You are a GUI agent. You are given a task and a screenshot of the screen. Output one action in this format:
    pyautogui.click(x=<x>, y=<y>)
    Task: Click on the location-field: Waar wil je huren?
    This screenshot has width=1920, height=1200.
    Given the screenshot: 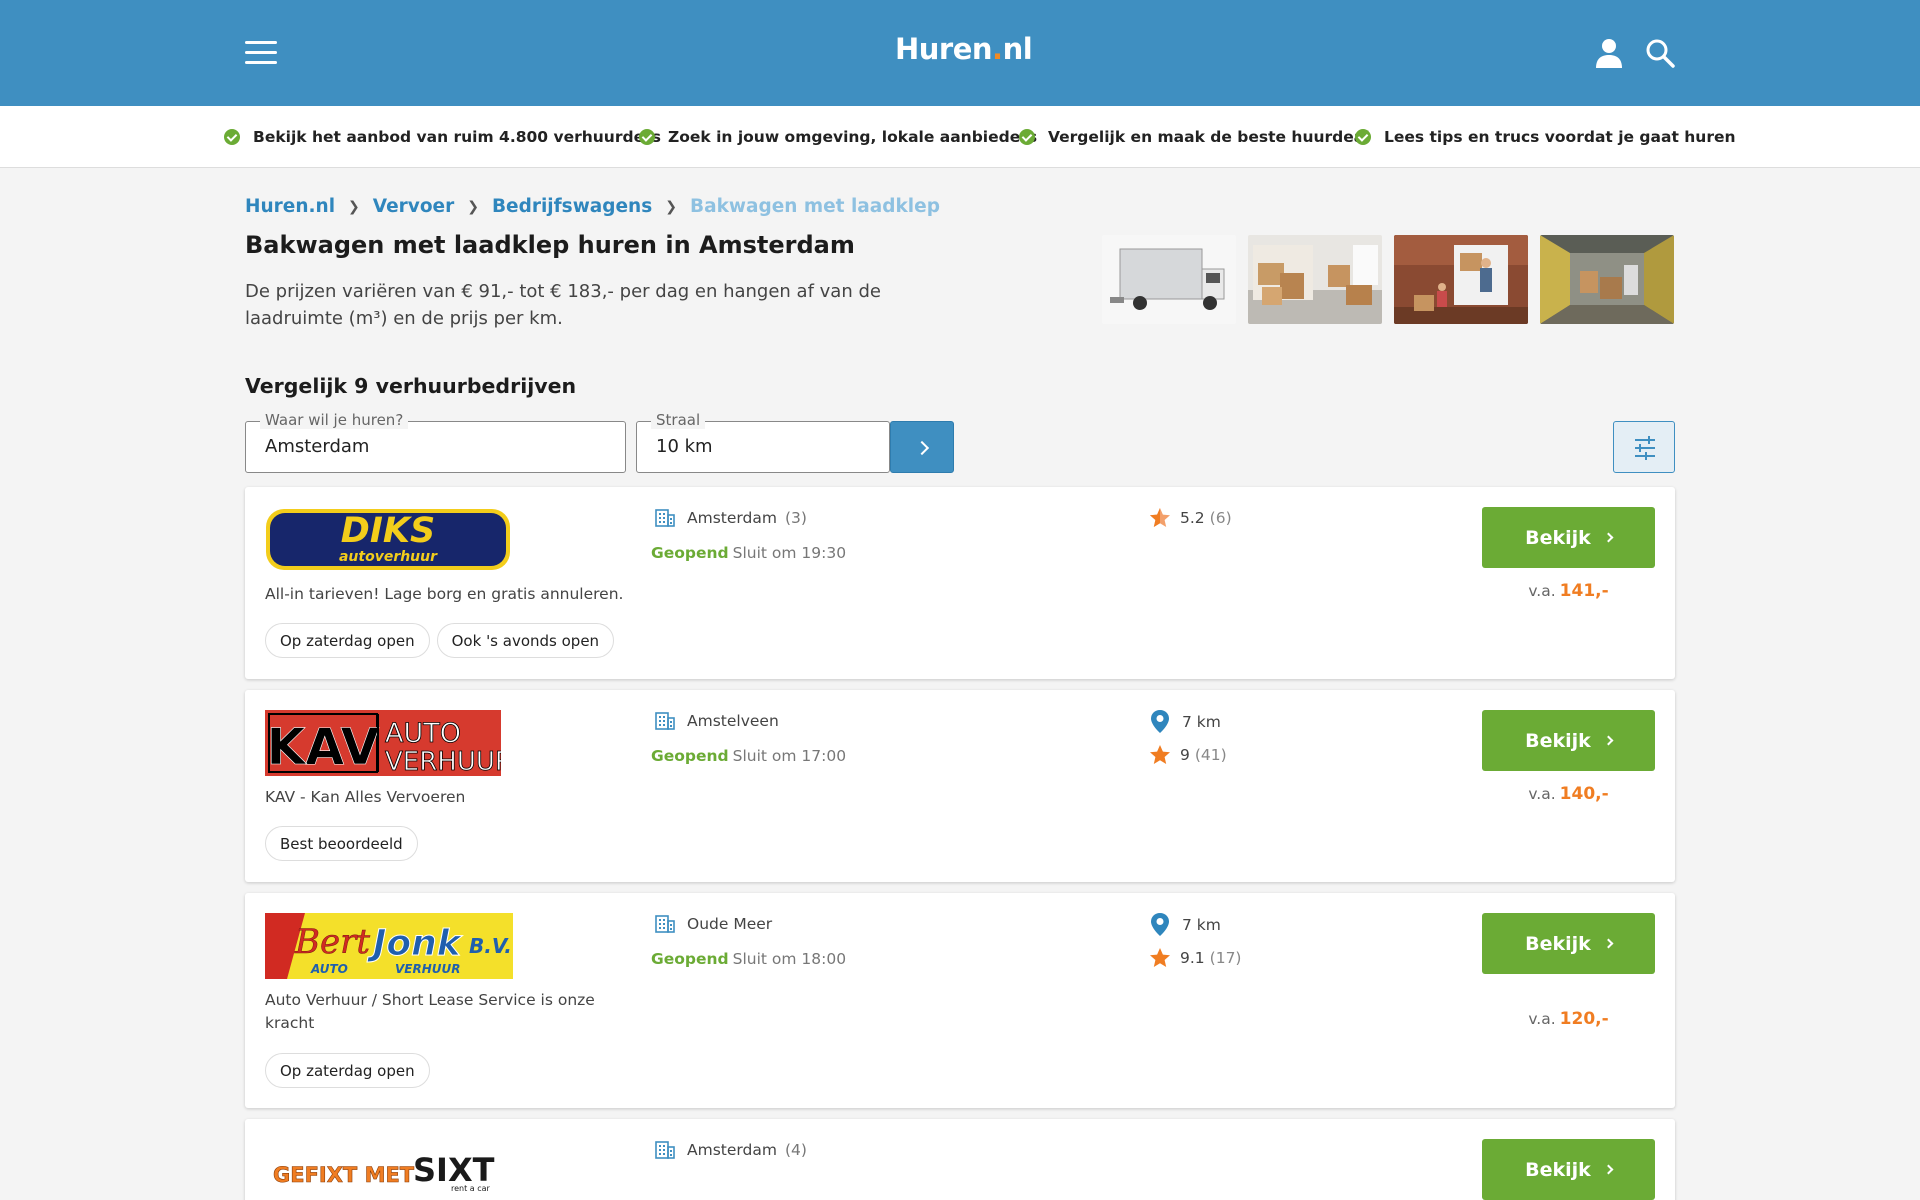 What is the action you would take?
    pyautogui.click(x=435, y=442)
    